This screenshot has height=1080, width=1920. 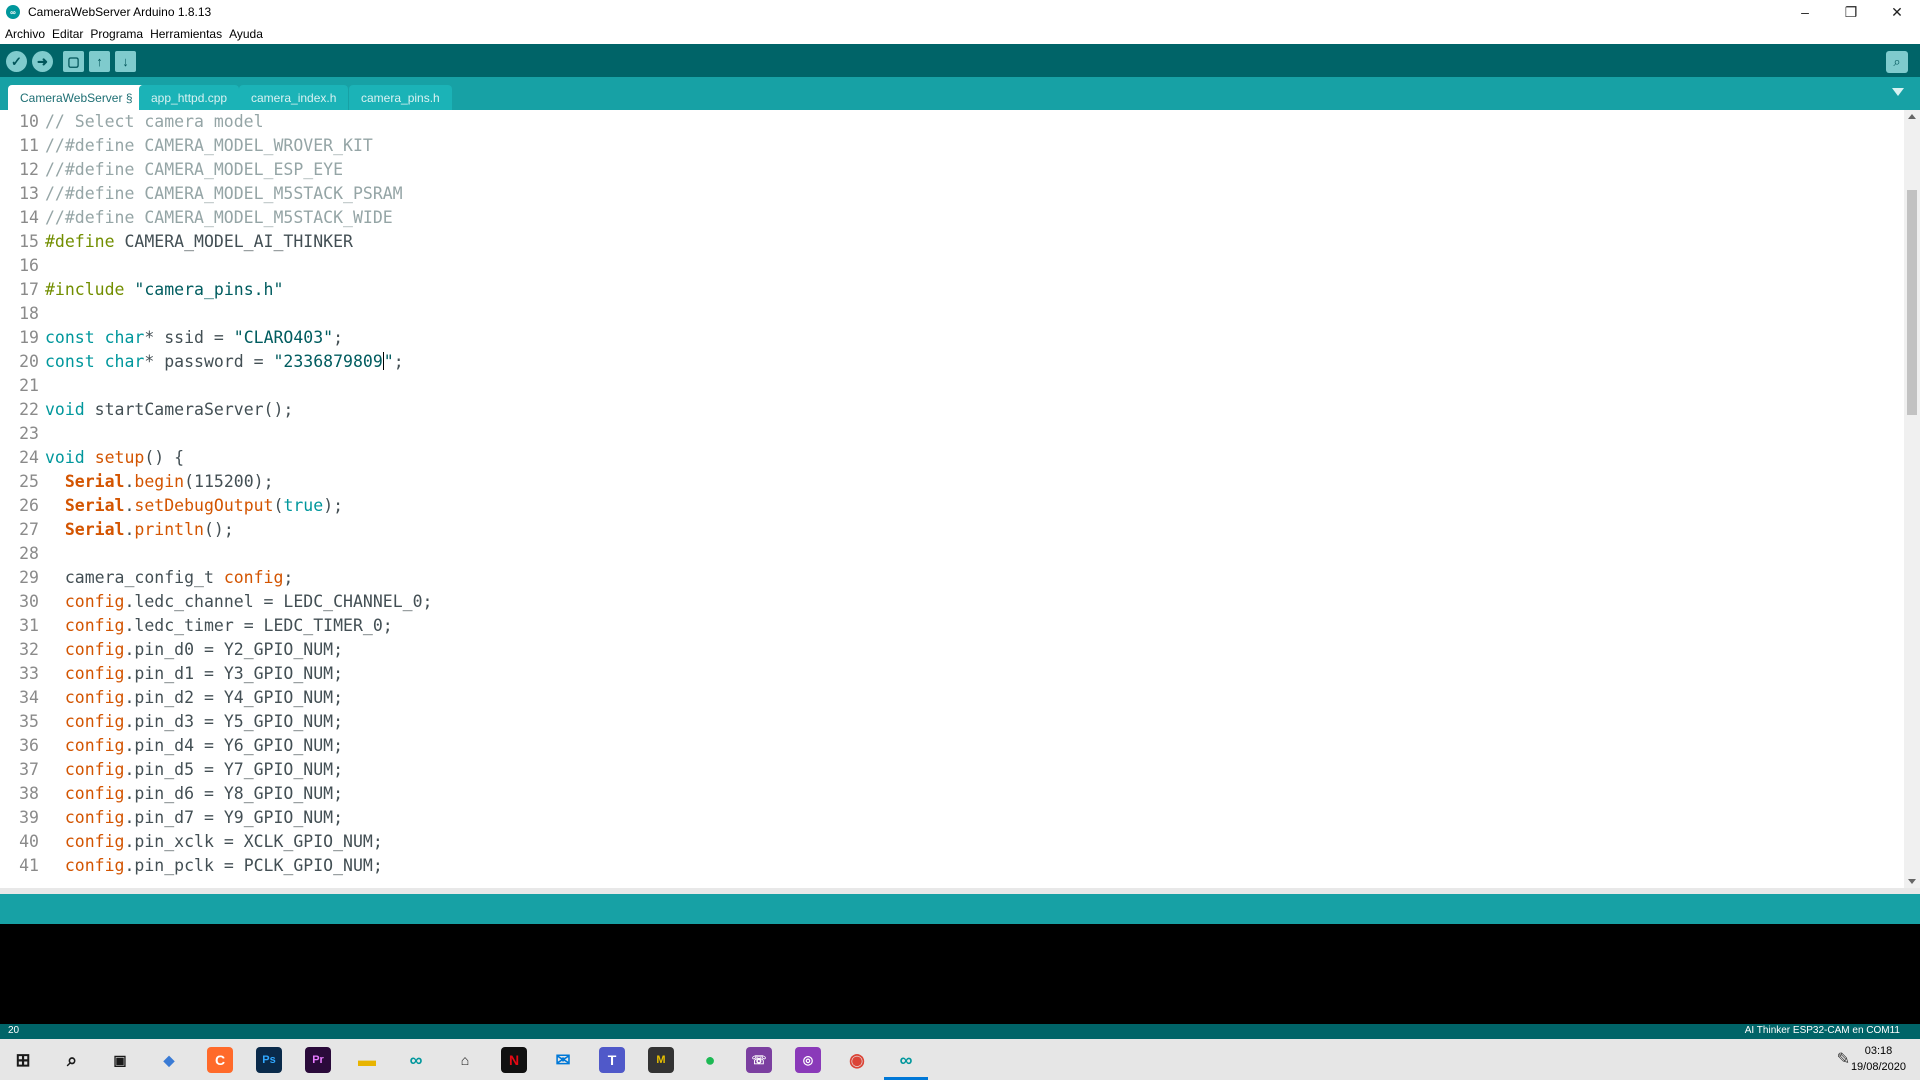 What do you see at coordinates (318, 1060) in the screenshot?
I see `premiere-icon: Pr` at bounding box center [318, 1060].